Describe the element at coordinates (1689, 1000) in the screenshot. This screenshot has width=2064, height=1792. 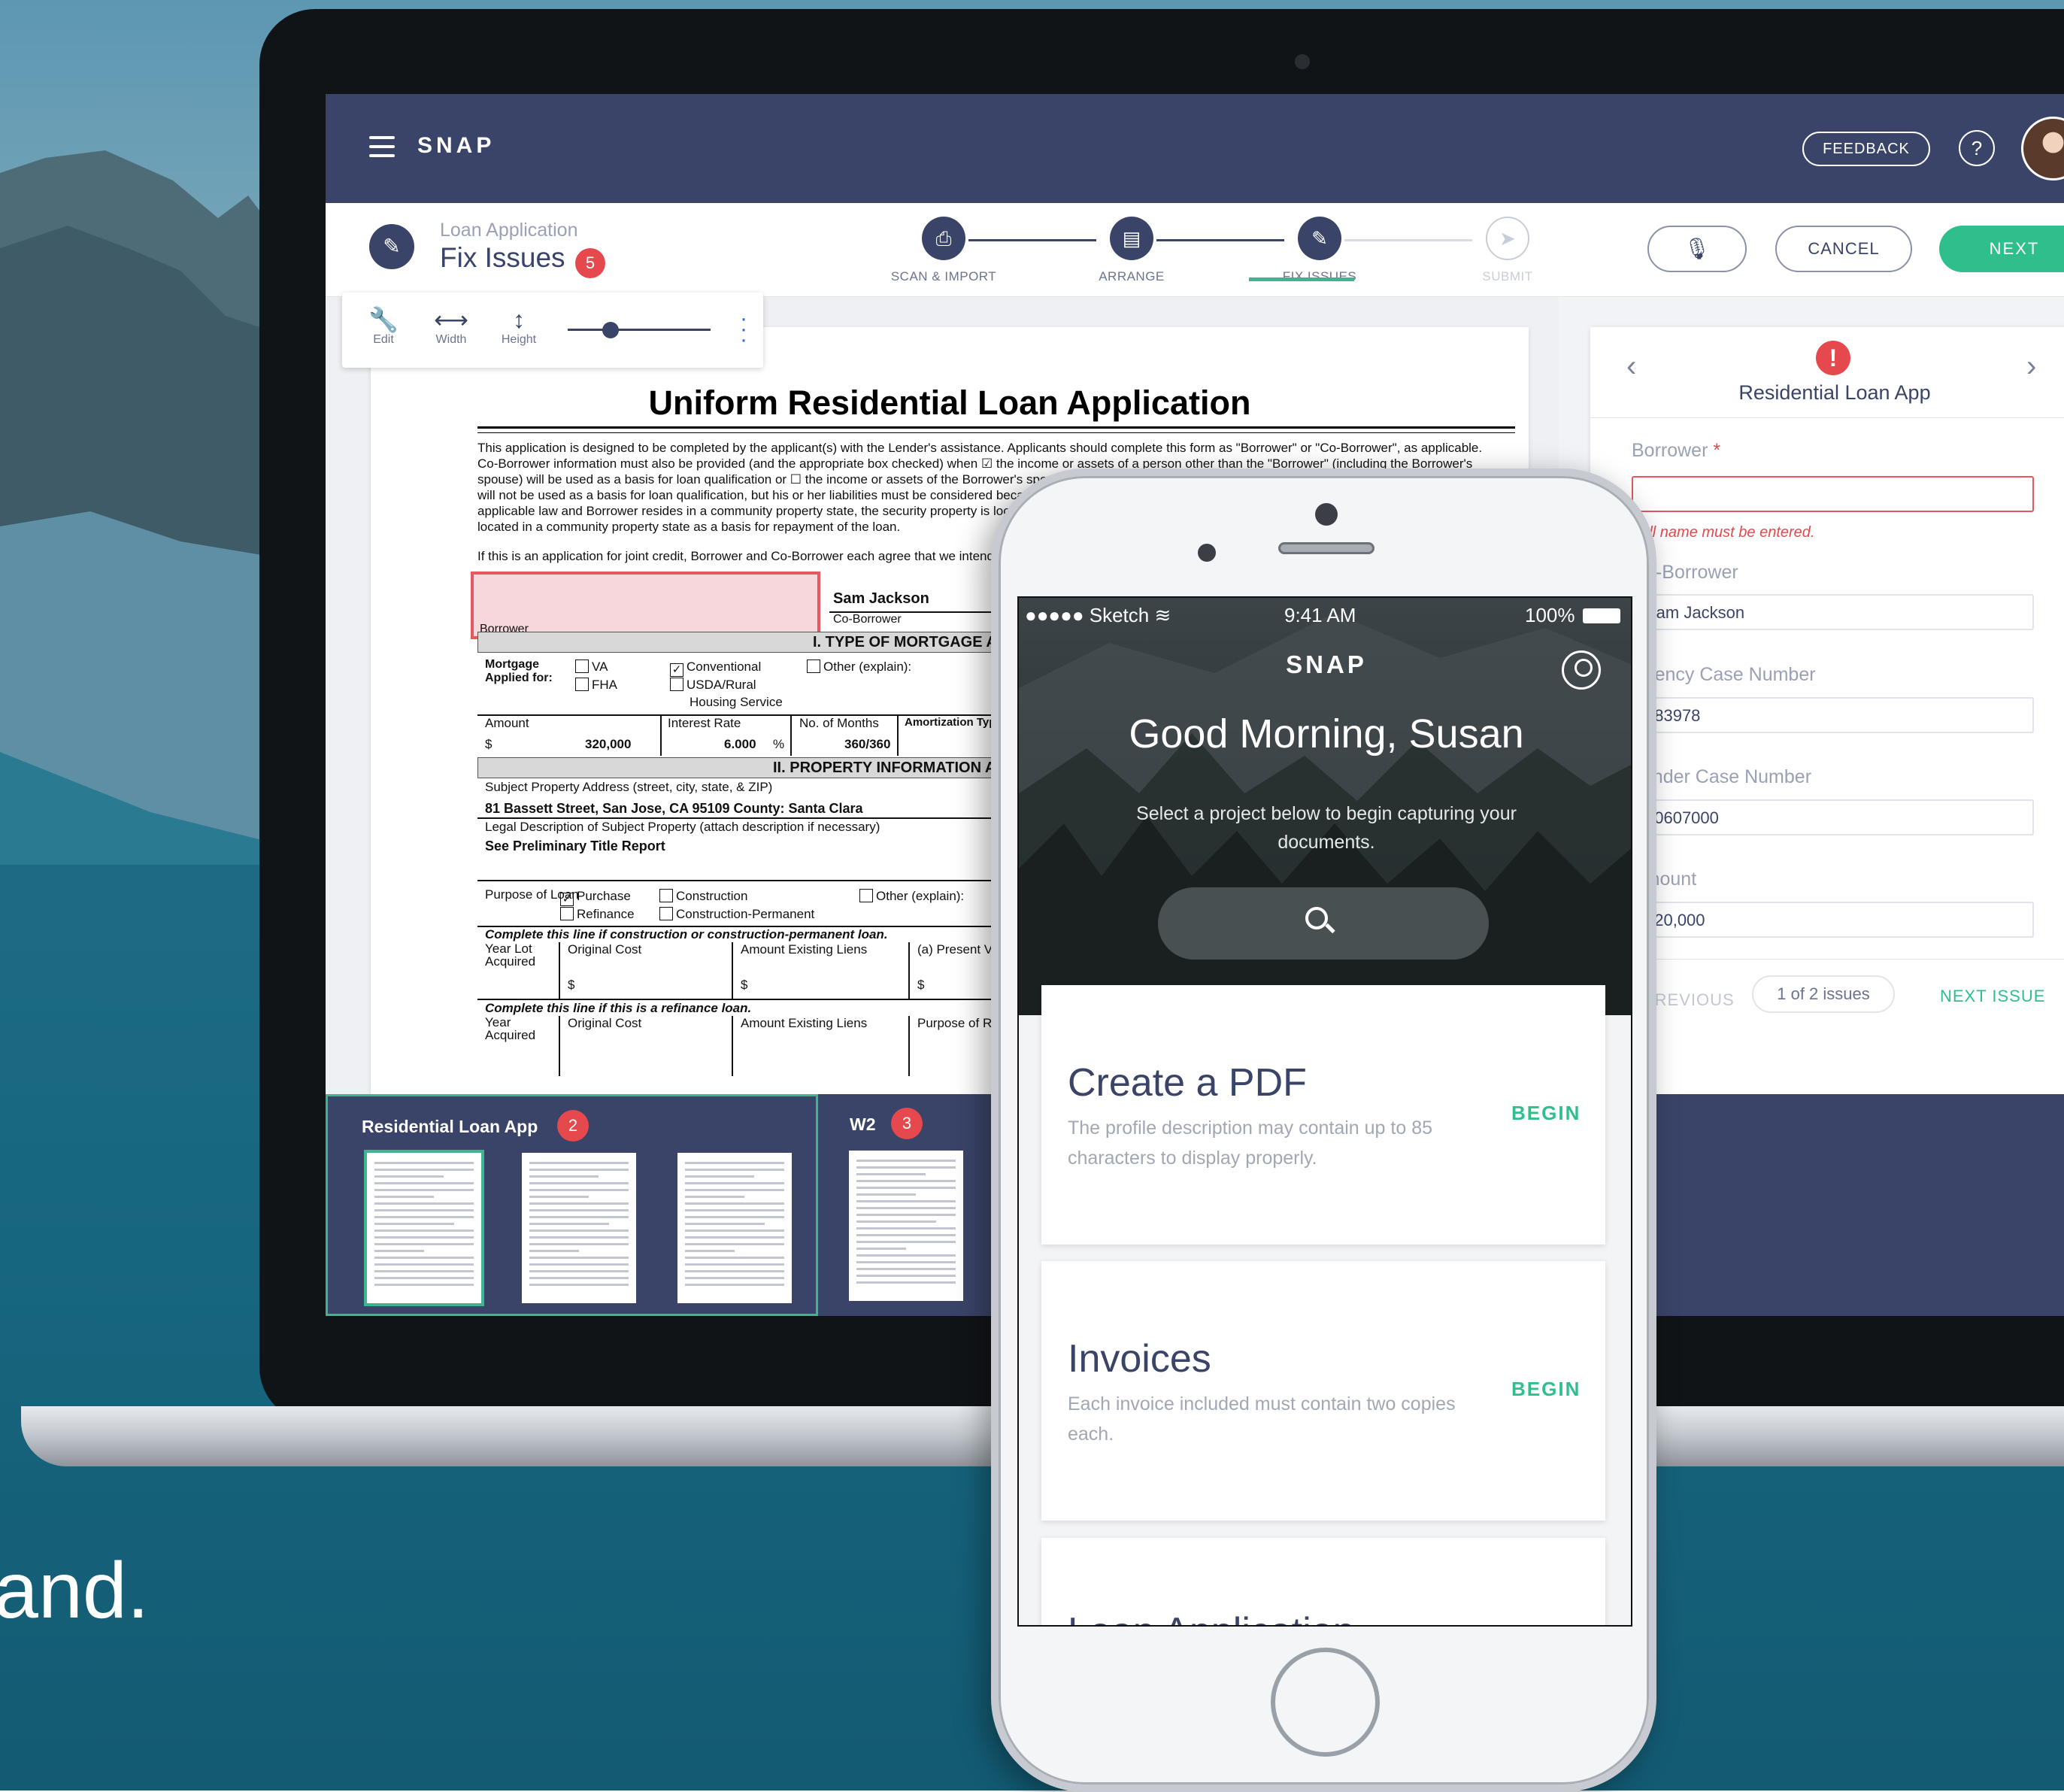
I see `previous-issue-button: PREVIOUS` at that location.